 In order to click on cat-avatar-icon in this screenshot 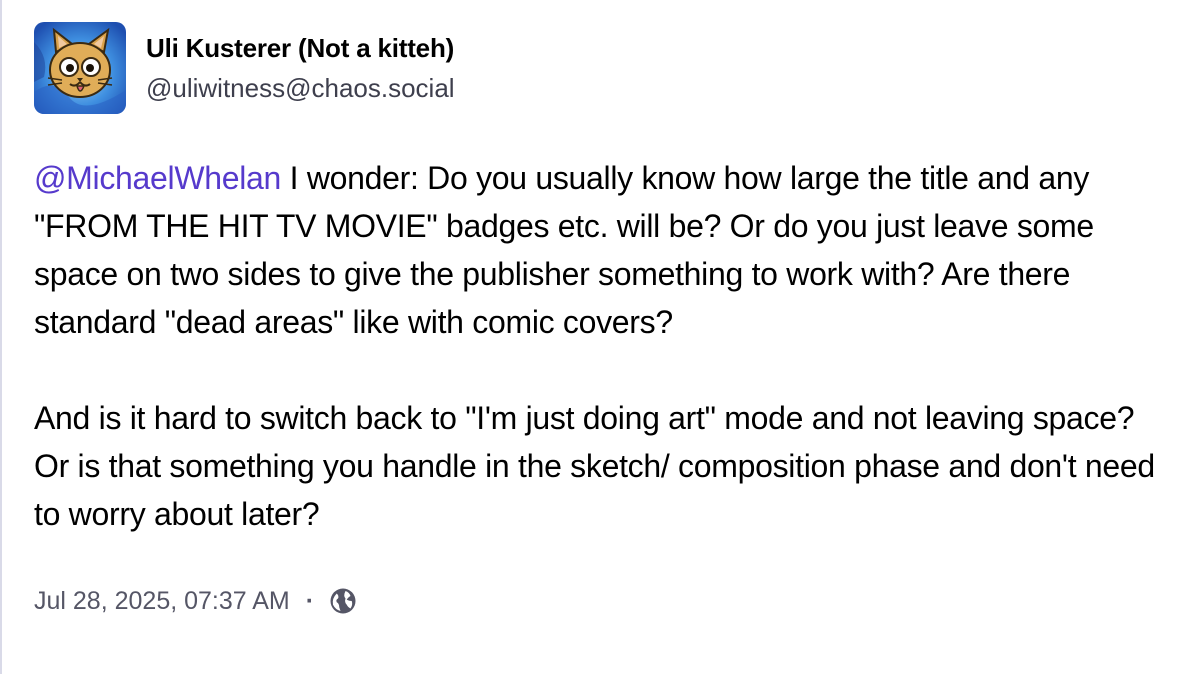, I will do `click(80, 68)`.